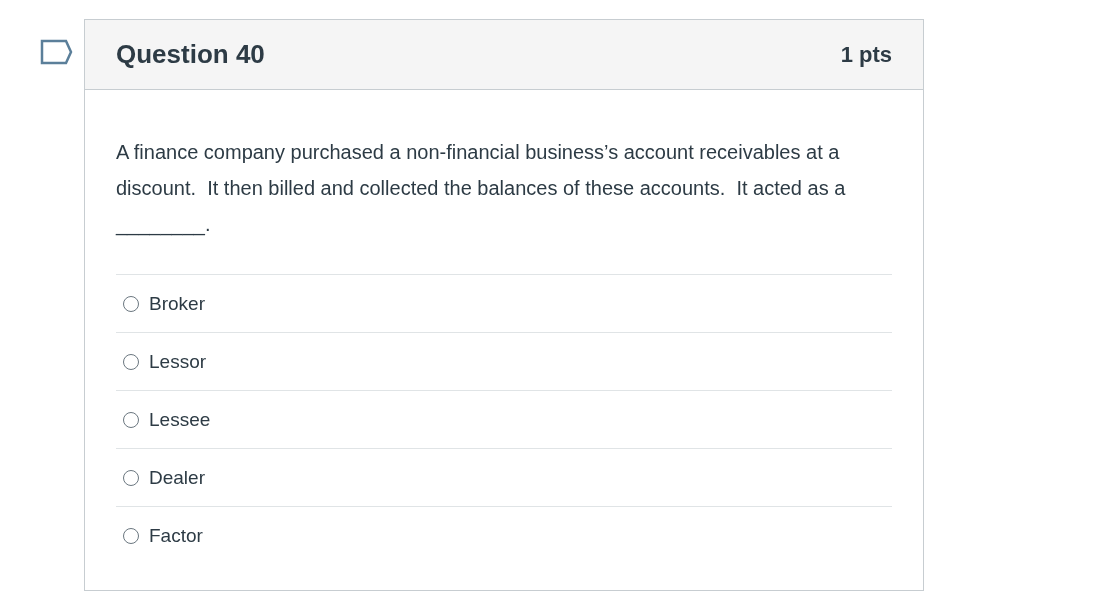 The image size is (1099, 596). What do you see at coordinates (178, 361) in the screenshot?
I see `answer-label: Lessor` at bounding box center [178, 361].